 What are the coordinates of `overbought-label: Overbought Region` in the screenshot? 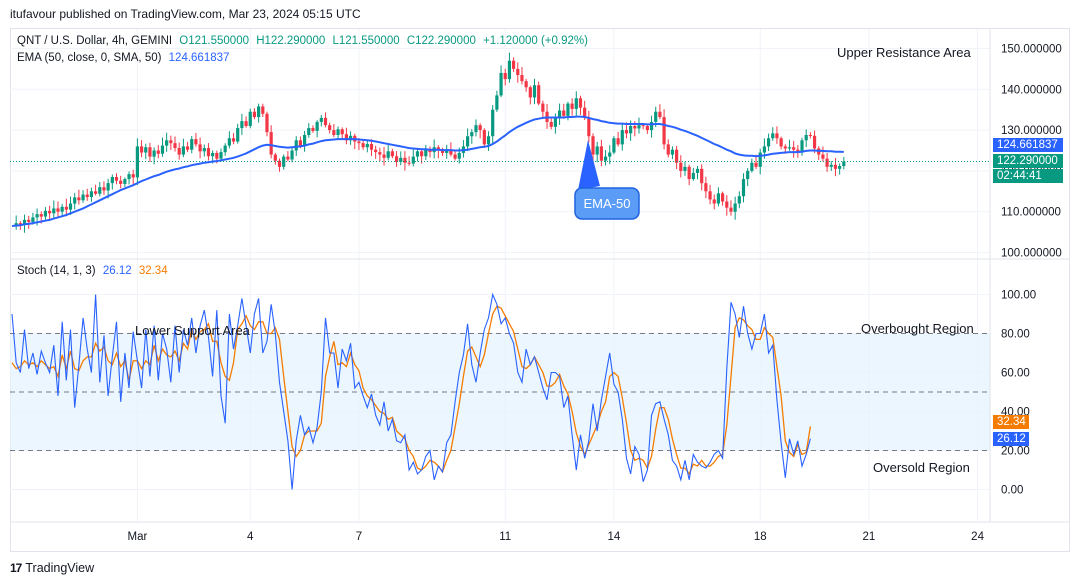 It's located at (917, 328).